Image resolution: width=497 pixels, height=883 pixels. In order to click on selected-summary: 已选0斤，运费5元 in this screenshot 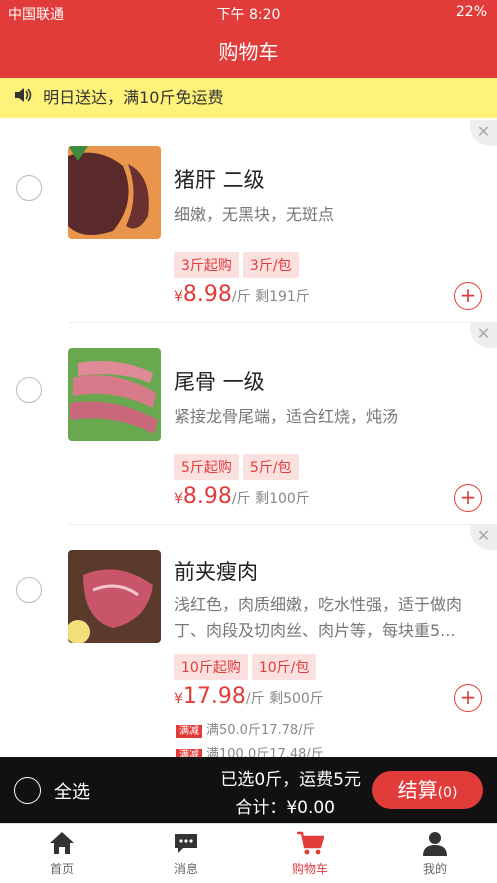, I will do `click(290, 780)`.